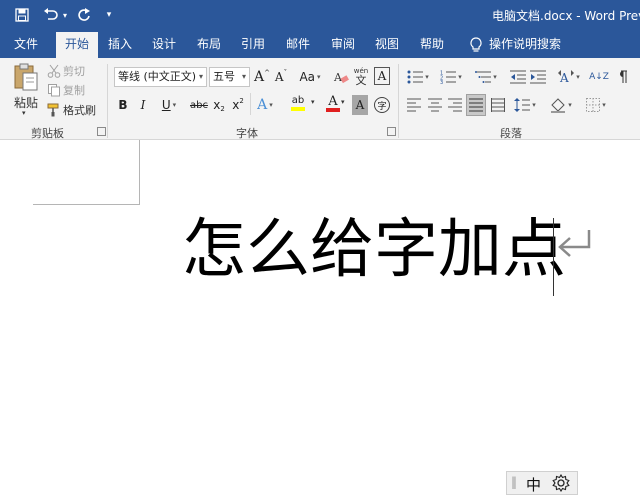 The width and height of the screenshot is (640, 495). I want to click on ime-mode-toggle: 中, so click(533, 484).